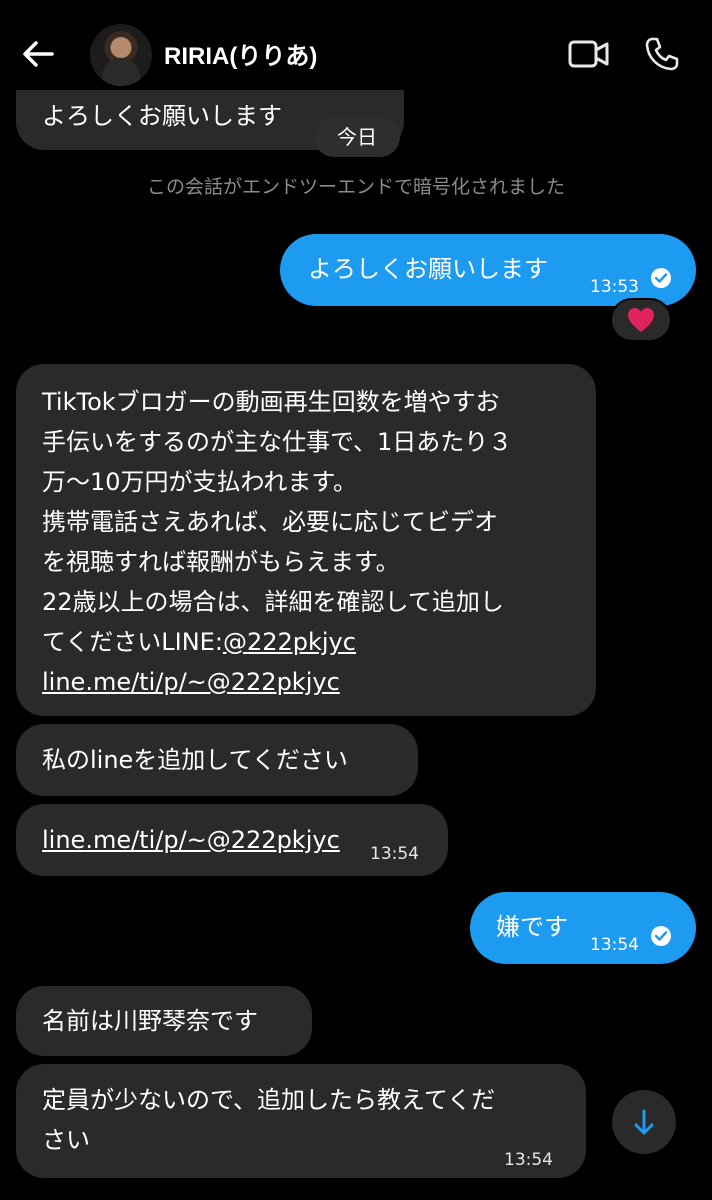 This screenshot has height=1200, width=712. What do you see at coordinates (66, 1140) in the screenshot?
I see `message-line: さい` at bounding box center [66, 1140].